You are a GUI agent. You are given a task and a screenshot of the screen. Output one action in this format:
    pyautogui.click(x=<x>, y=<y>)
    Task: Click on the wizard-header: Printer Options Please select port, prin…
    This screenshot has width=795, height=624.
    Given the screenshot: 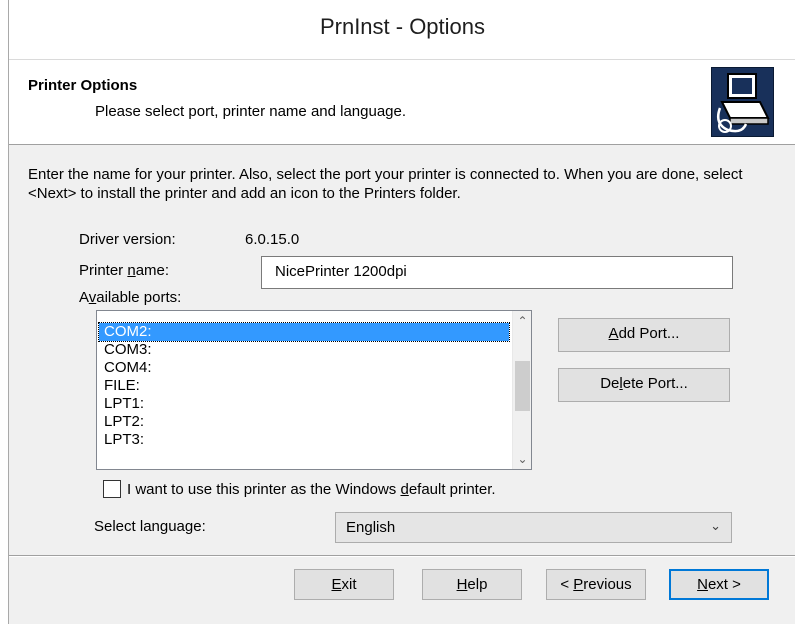 What is the action you would take?
    pyautogui.click(x=402, y=102)
    